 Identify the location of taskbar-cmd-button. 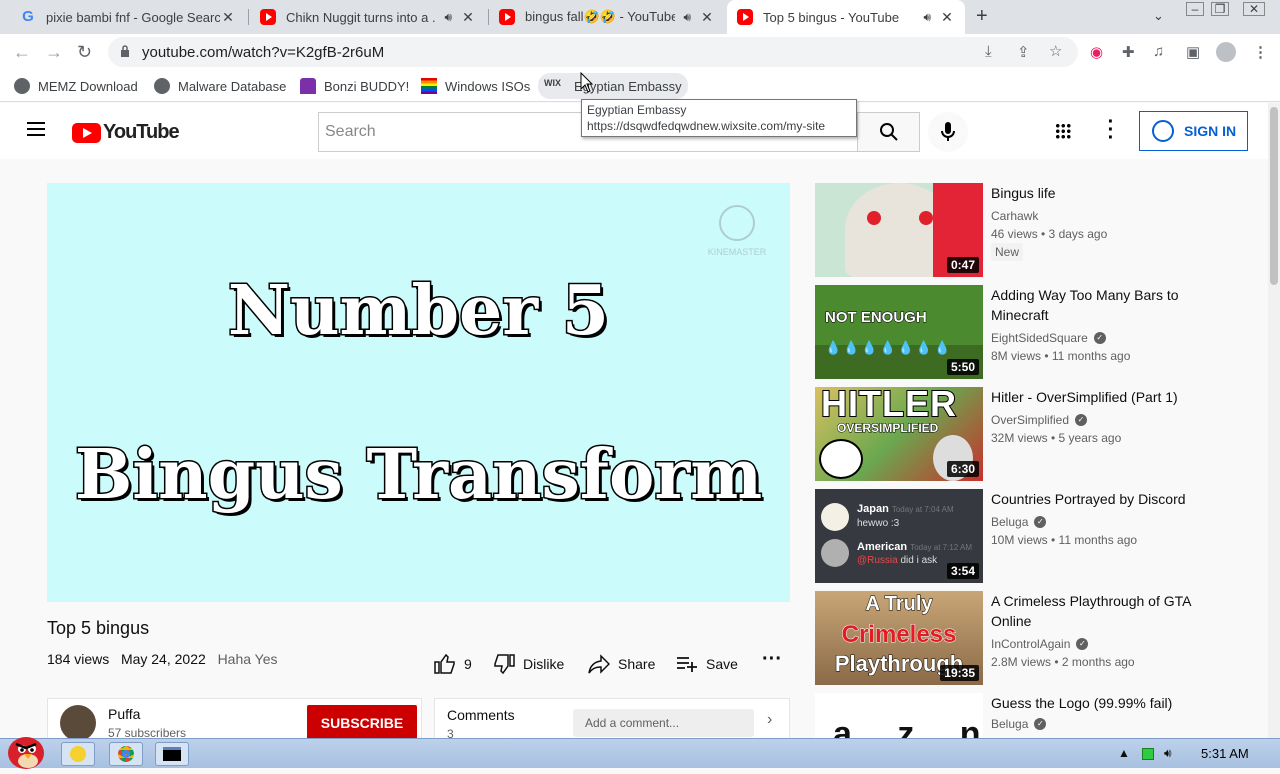
(172, 754).